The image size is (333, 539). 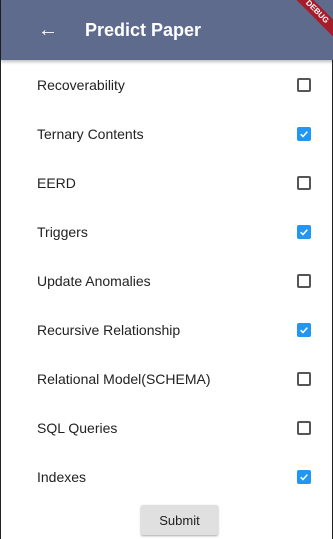 I want to click on app-bar: ← Predict Paper DEBUG, so click(x=167, y=30).